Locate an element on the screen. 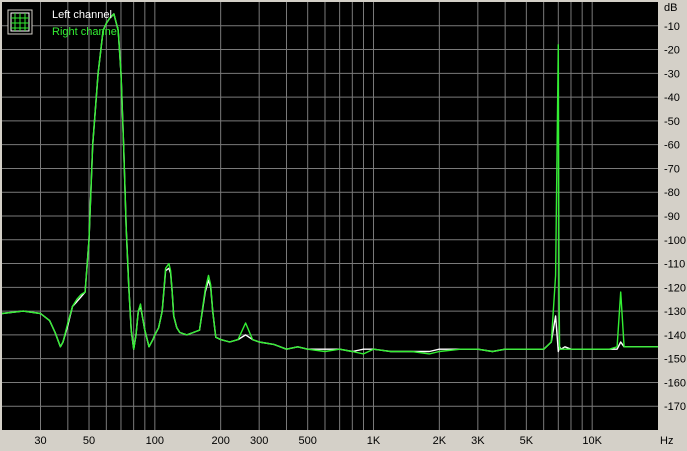  y-tick-label: -30 is located at coordinates (672, 74).